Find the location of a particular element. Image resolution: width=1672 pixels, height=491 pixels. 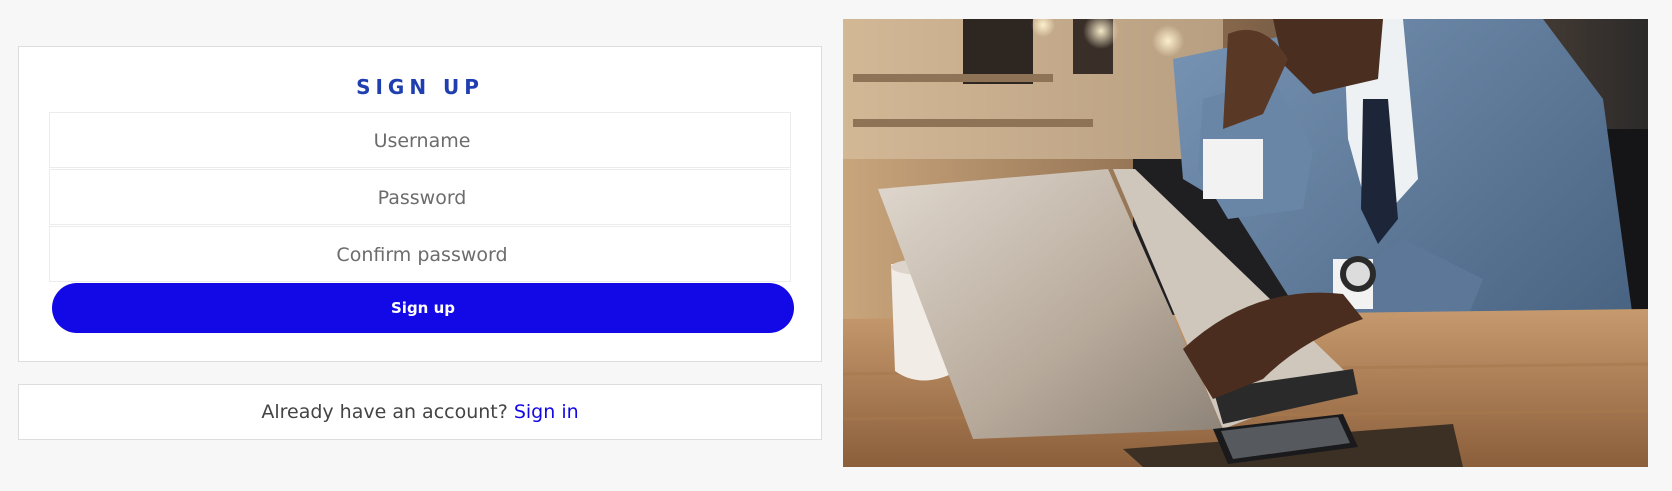

confirm-password-field is located at coordinates (421, 254).